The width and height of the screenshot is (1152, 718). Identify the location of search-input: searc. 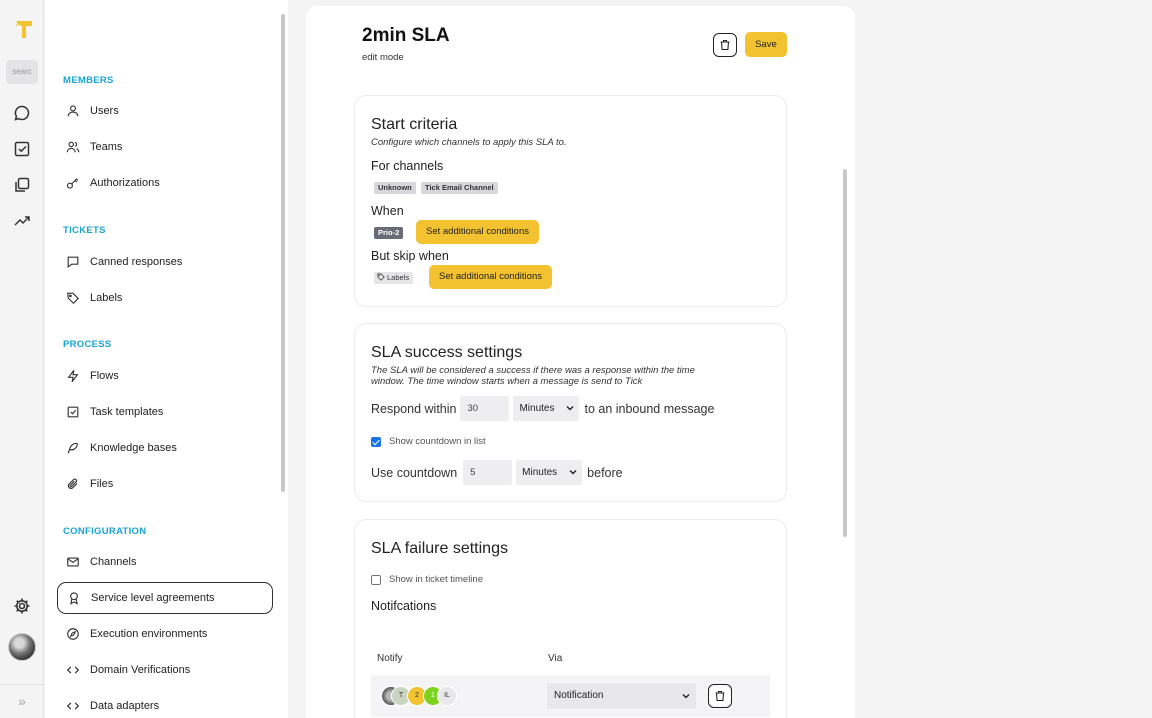
(22, 72).